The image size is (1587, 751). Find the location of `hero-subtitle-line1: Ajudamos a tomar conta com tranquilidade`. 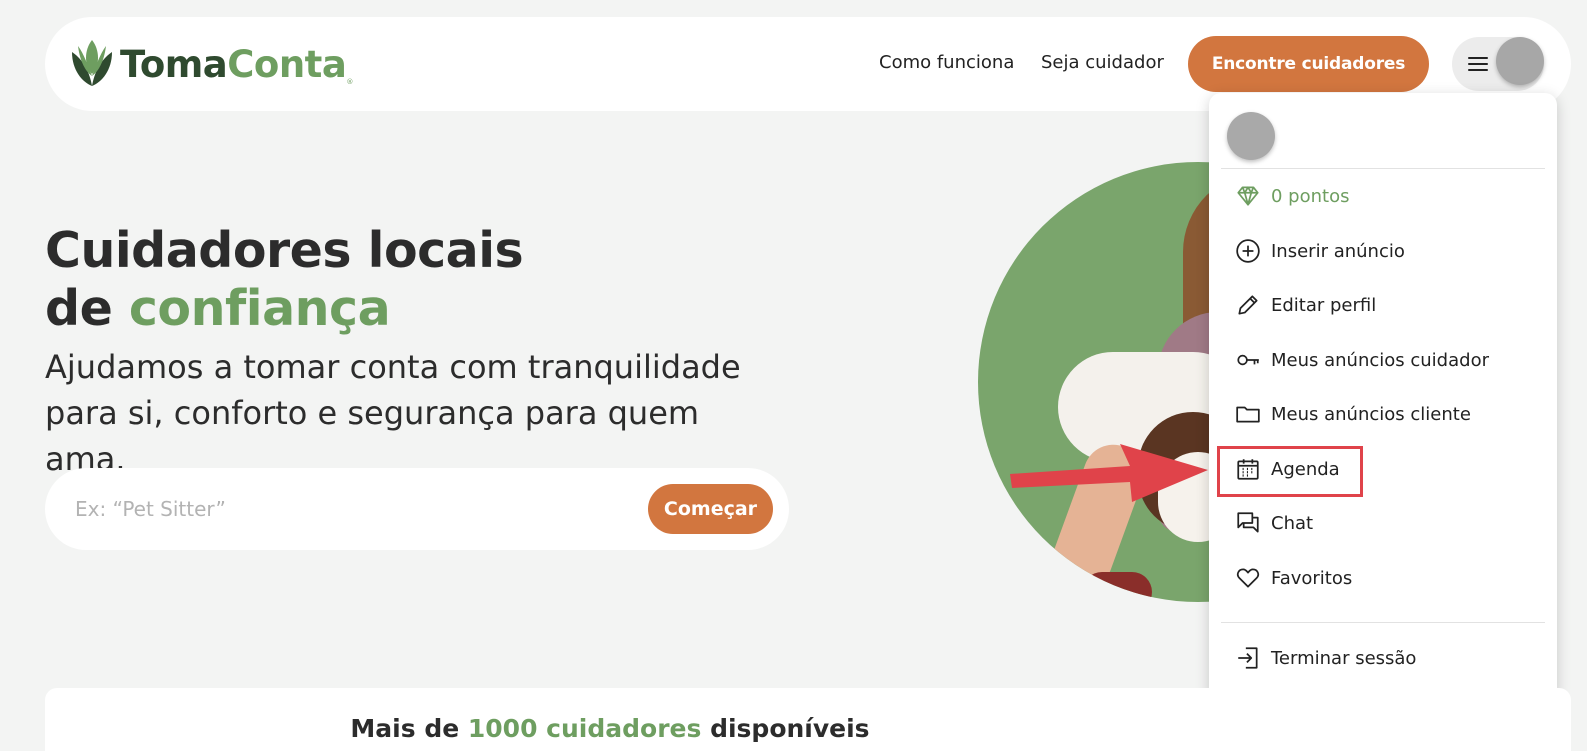

hero-subtitle-line1: Ajudamos a tomar conta com tranquilidade is located at coordinates (393, 367).